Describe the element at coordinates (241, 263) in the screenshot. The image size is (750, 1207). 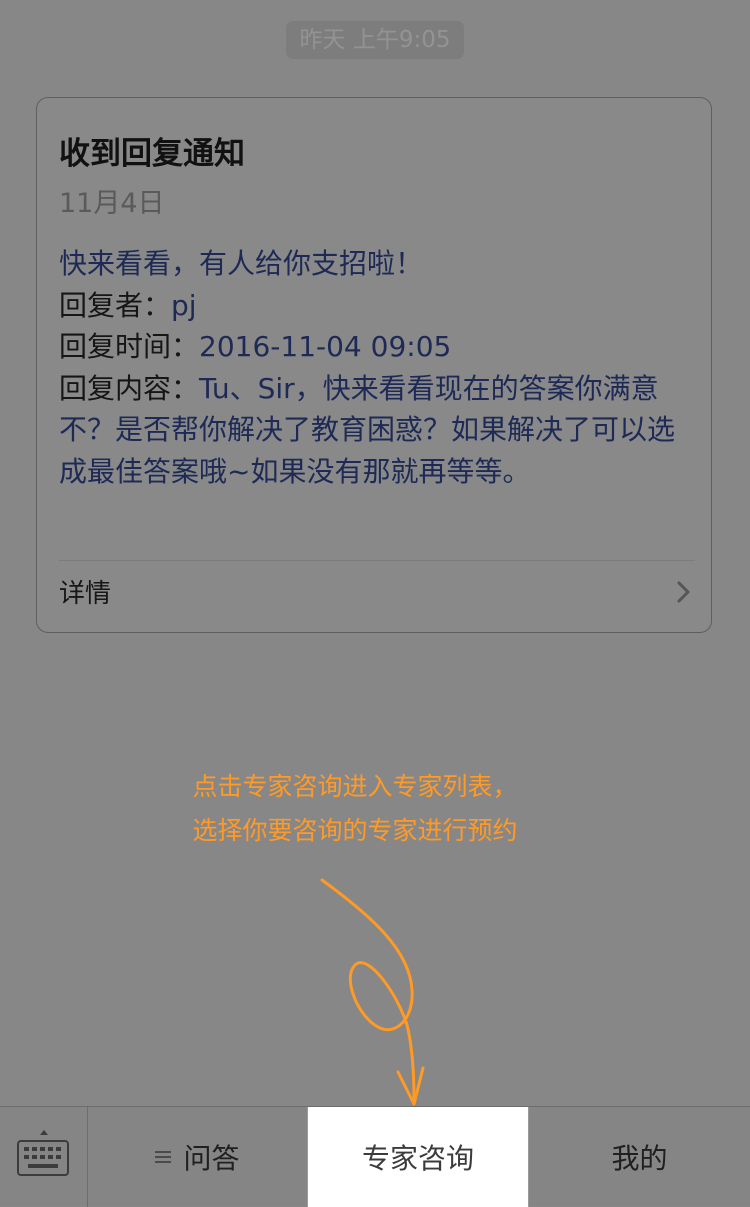
I see `card-intro: 快来看看，有人给你支招啦！` at that location.